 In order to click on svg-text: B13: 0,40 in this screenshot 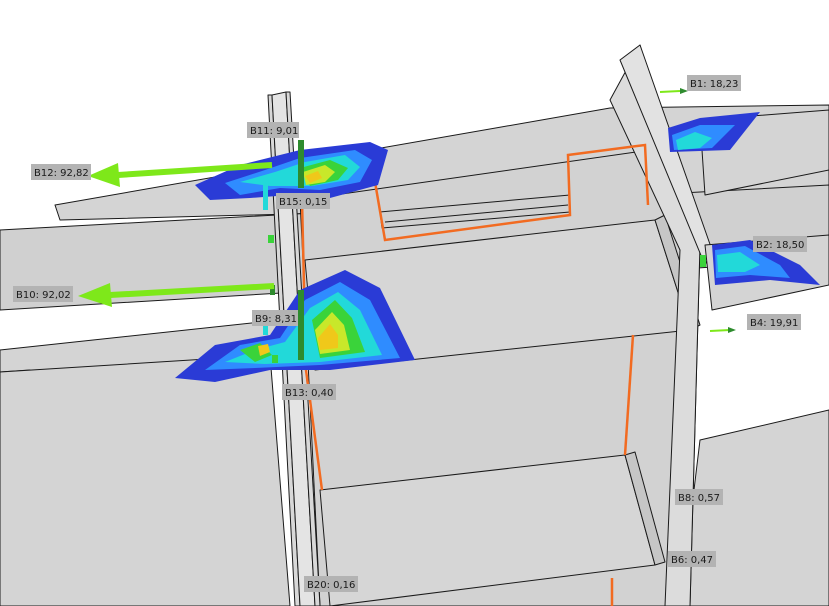, I will do `click(309, 393)`.